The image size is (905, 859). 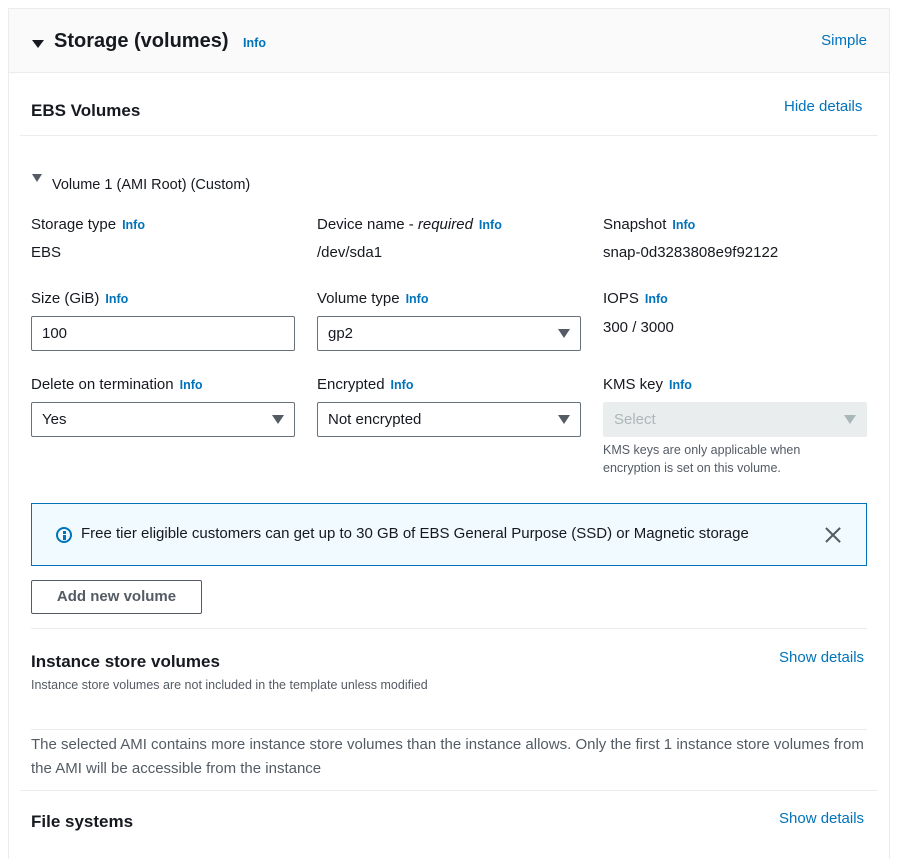 I want to click on page-title-text: Storage (volumes), so click(x=141, y=41).